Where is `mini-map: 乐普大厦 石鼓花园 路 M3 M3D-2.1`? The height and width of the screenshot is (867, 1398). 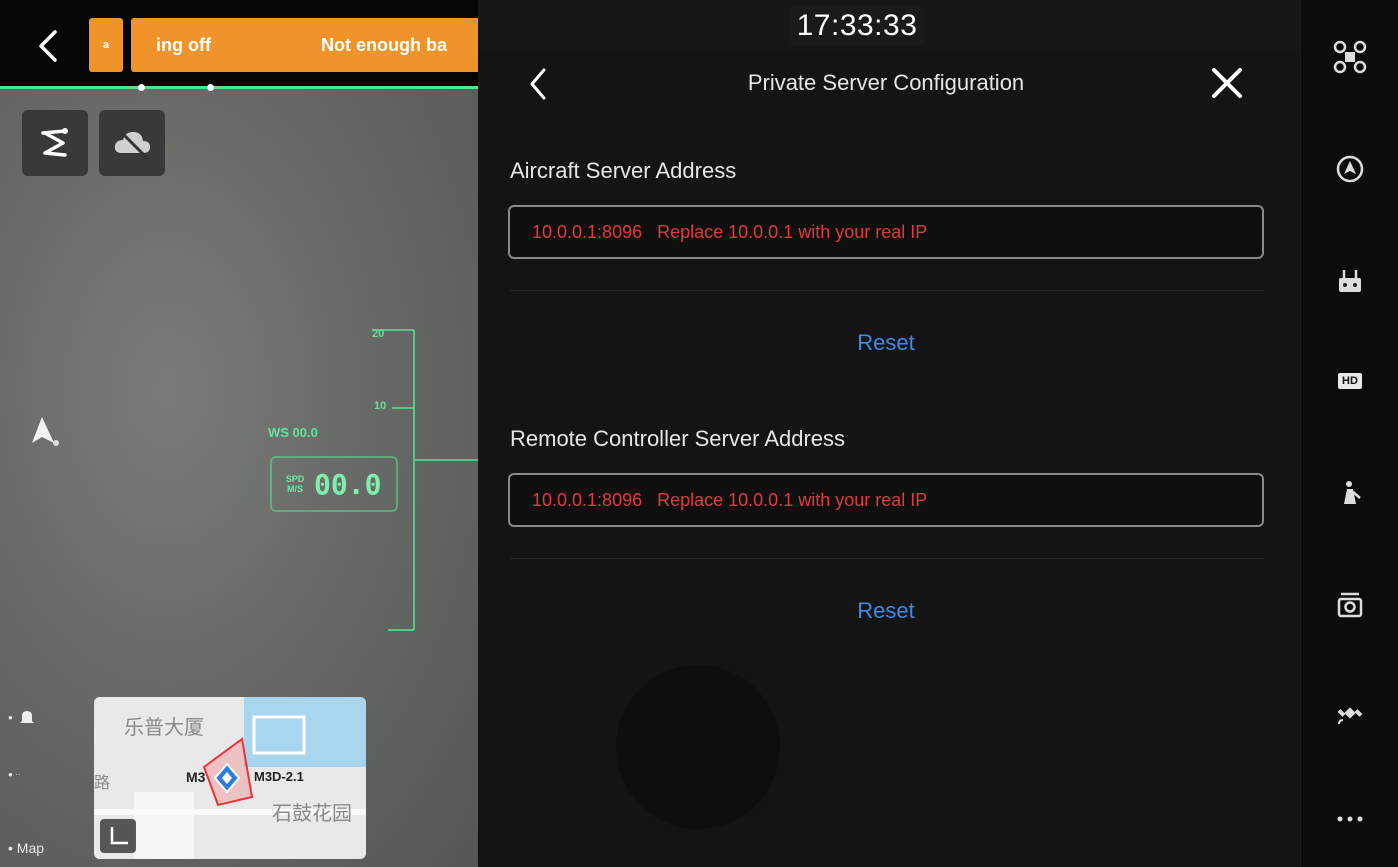 mini-map: 乐普大厦 石鼓花园 路 M3 M3D-2.1 is located at coordinates (230, 778).